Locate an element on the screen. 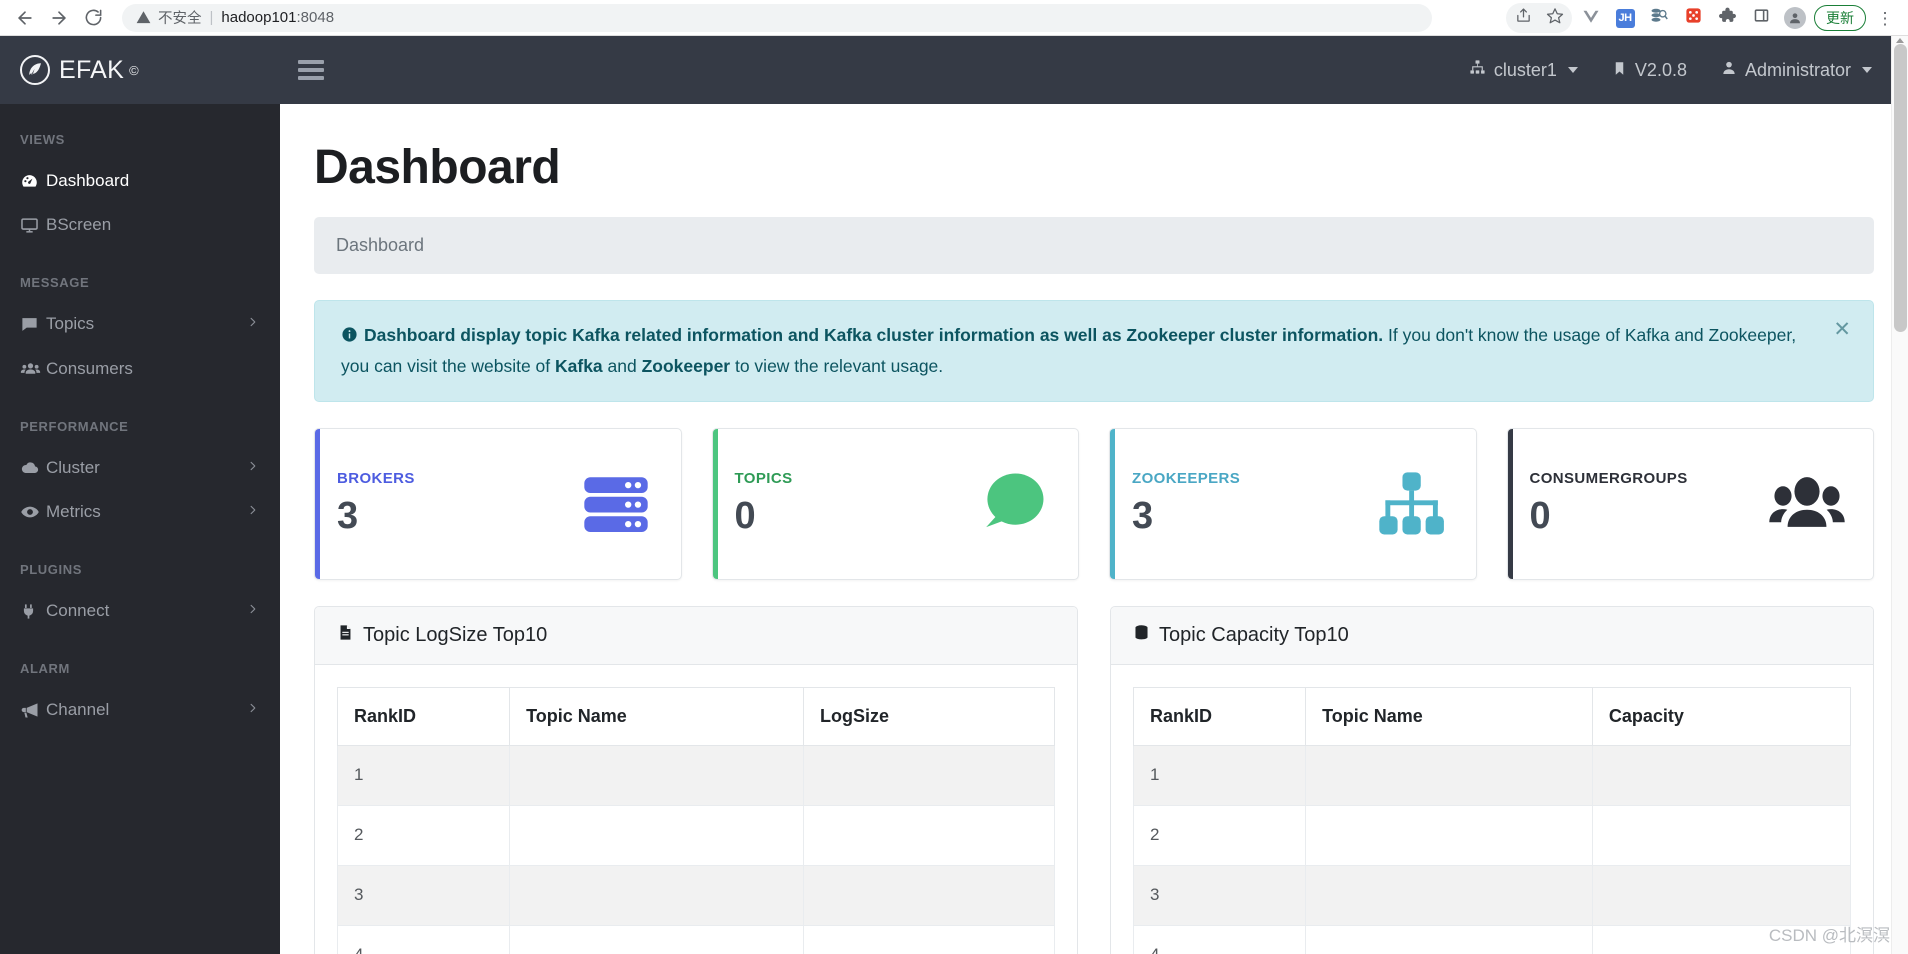 This screenshot has height=954, width=1908. back-button is located at coordinates (25, 18).